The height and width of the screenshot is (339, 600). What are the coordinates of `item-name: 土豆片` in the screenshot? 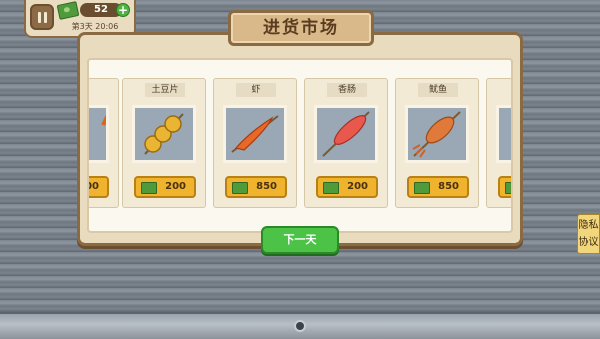 It's located at (165, 90).